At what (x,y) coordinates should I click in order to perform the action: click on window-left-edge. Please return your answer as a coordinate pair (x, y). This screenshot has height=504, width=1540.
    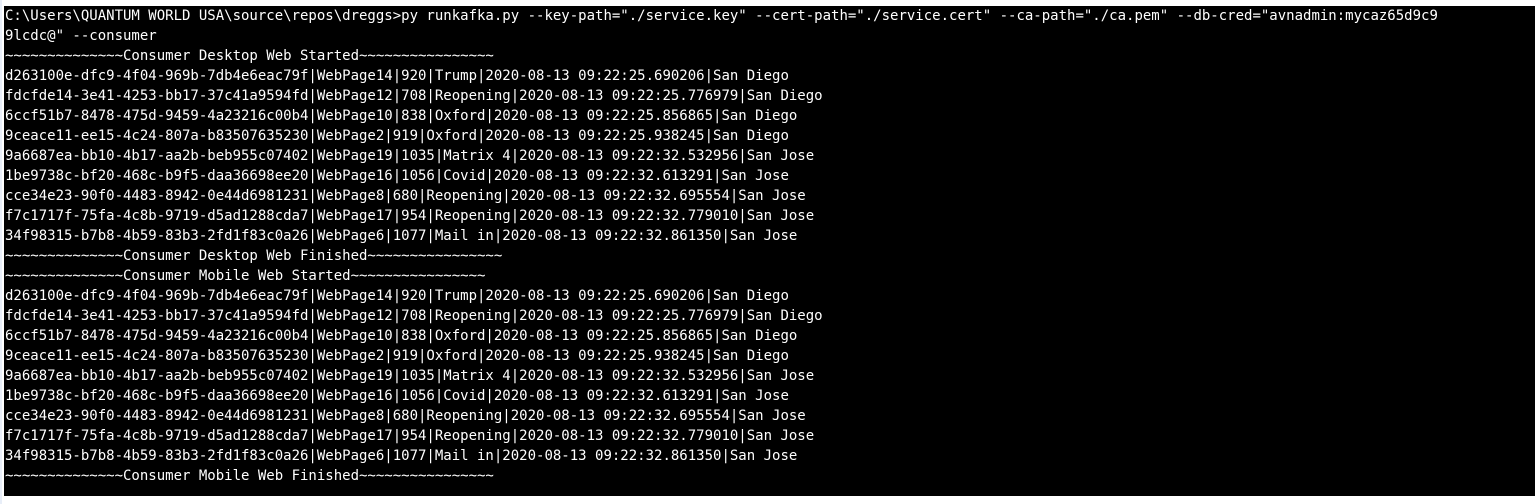
    Looking at the image, I should click on (1, 252).